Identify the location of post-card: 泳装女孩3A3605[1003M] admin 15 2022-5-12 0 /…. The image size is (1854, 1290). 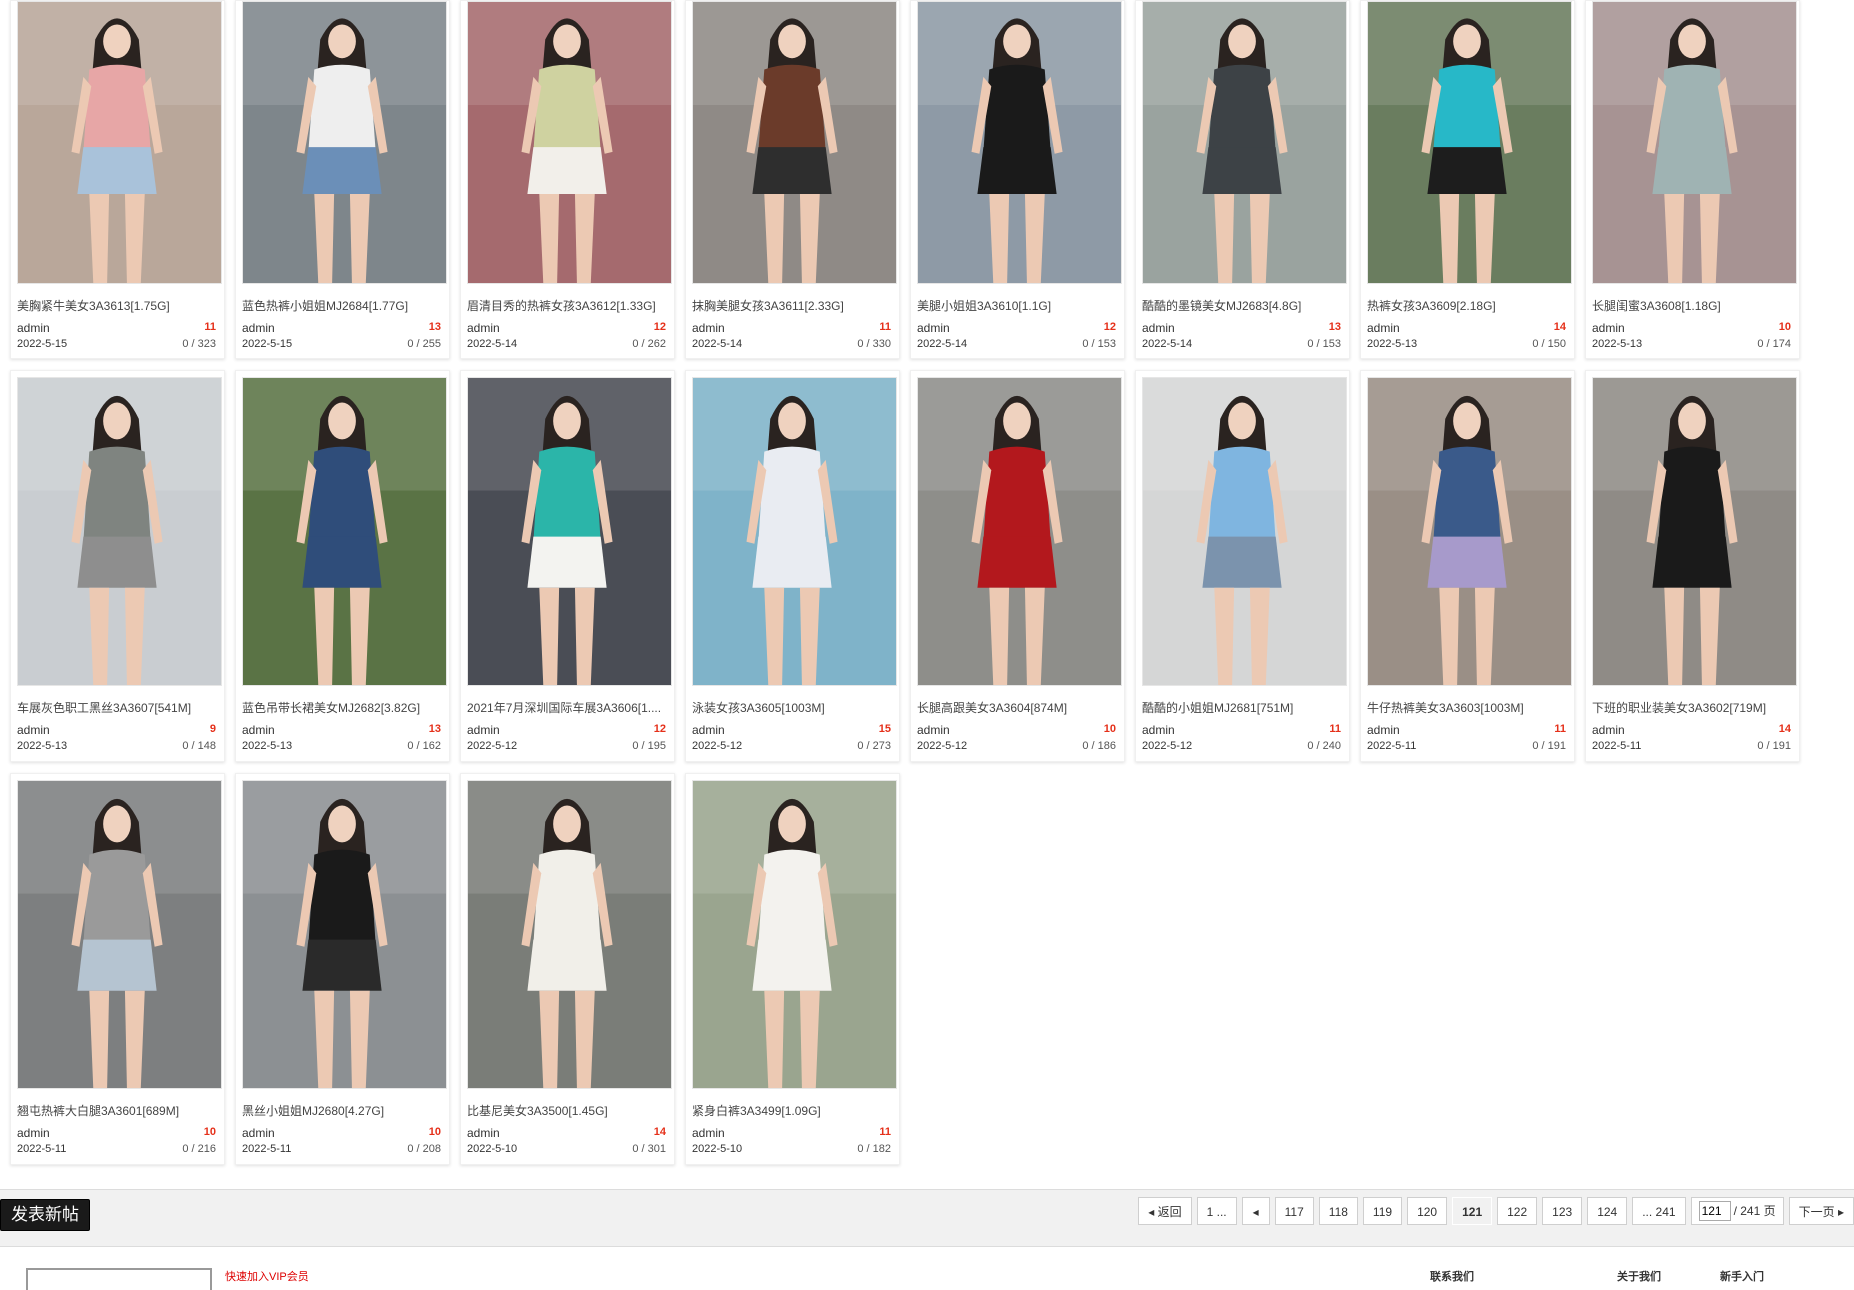
(792, 566).